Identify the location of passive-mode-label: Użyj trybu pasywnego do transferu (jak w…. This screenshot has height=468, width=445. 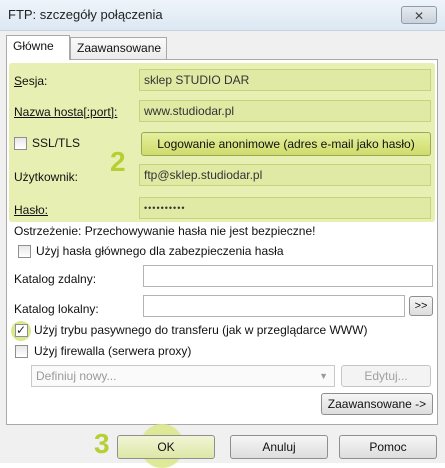
(201, 330).